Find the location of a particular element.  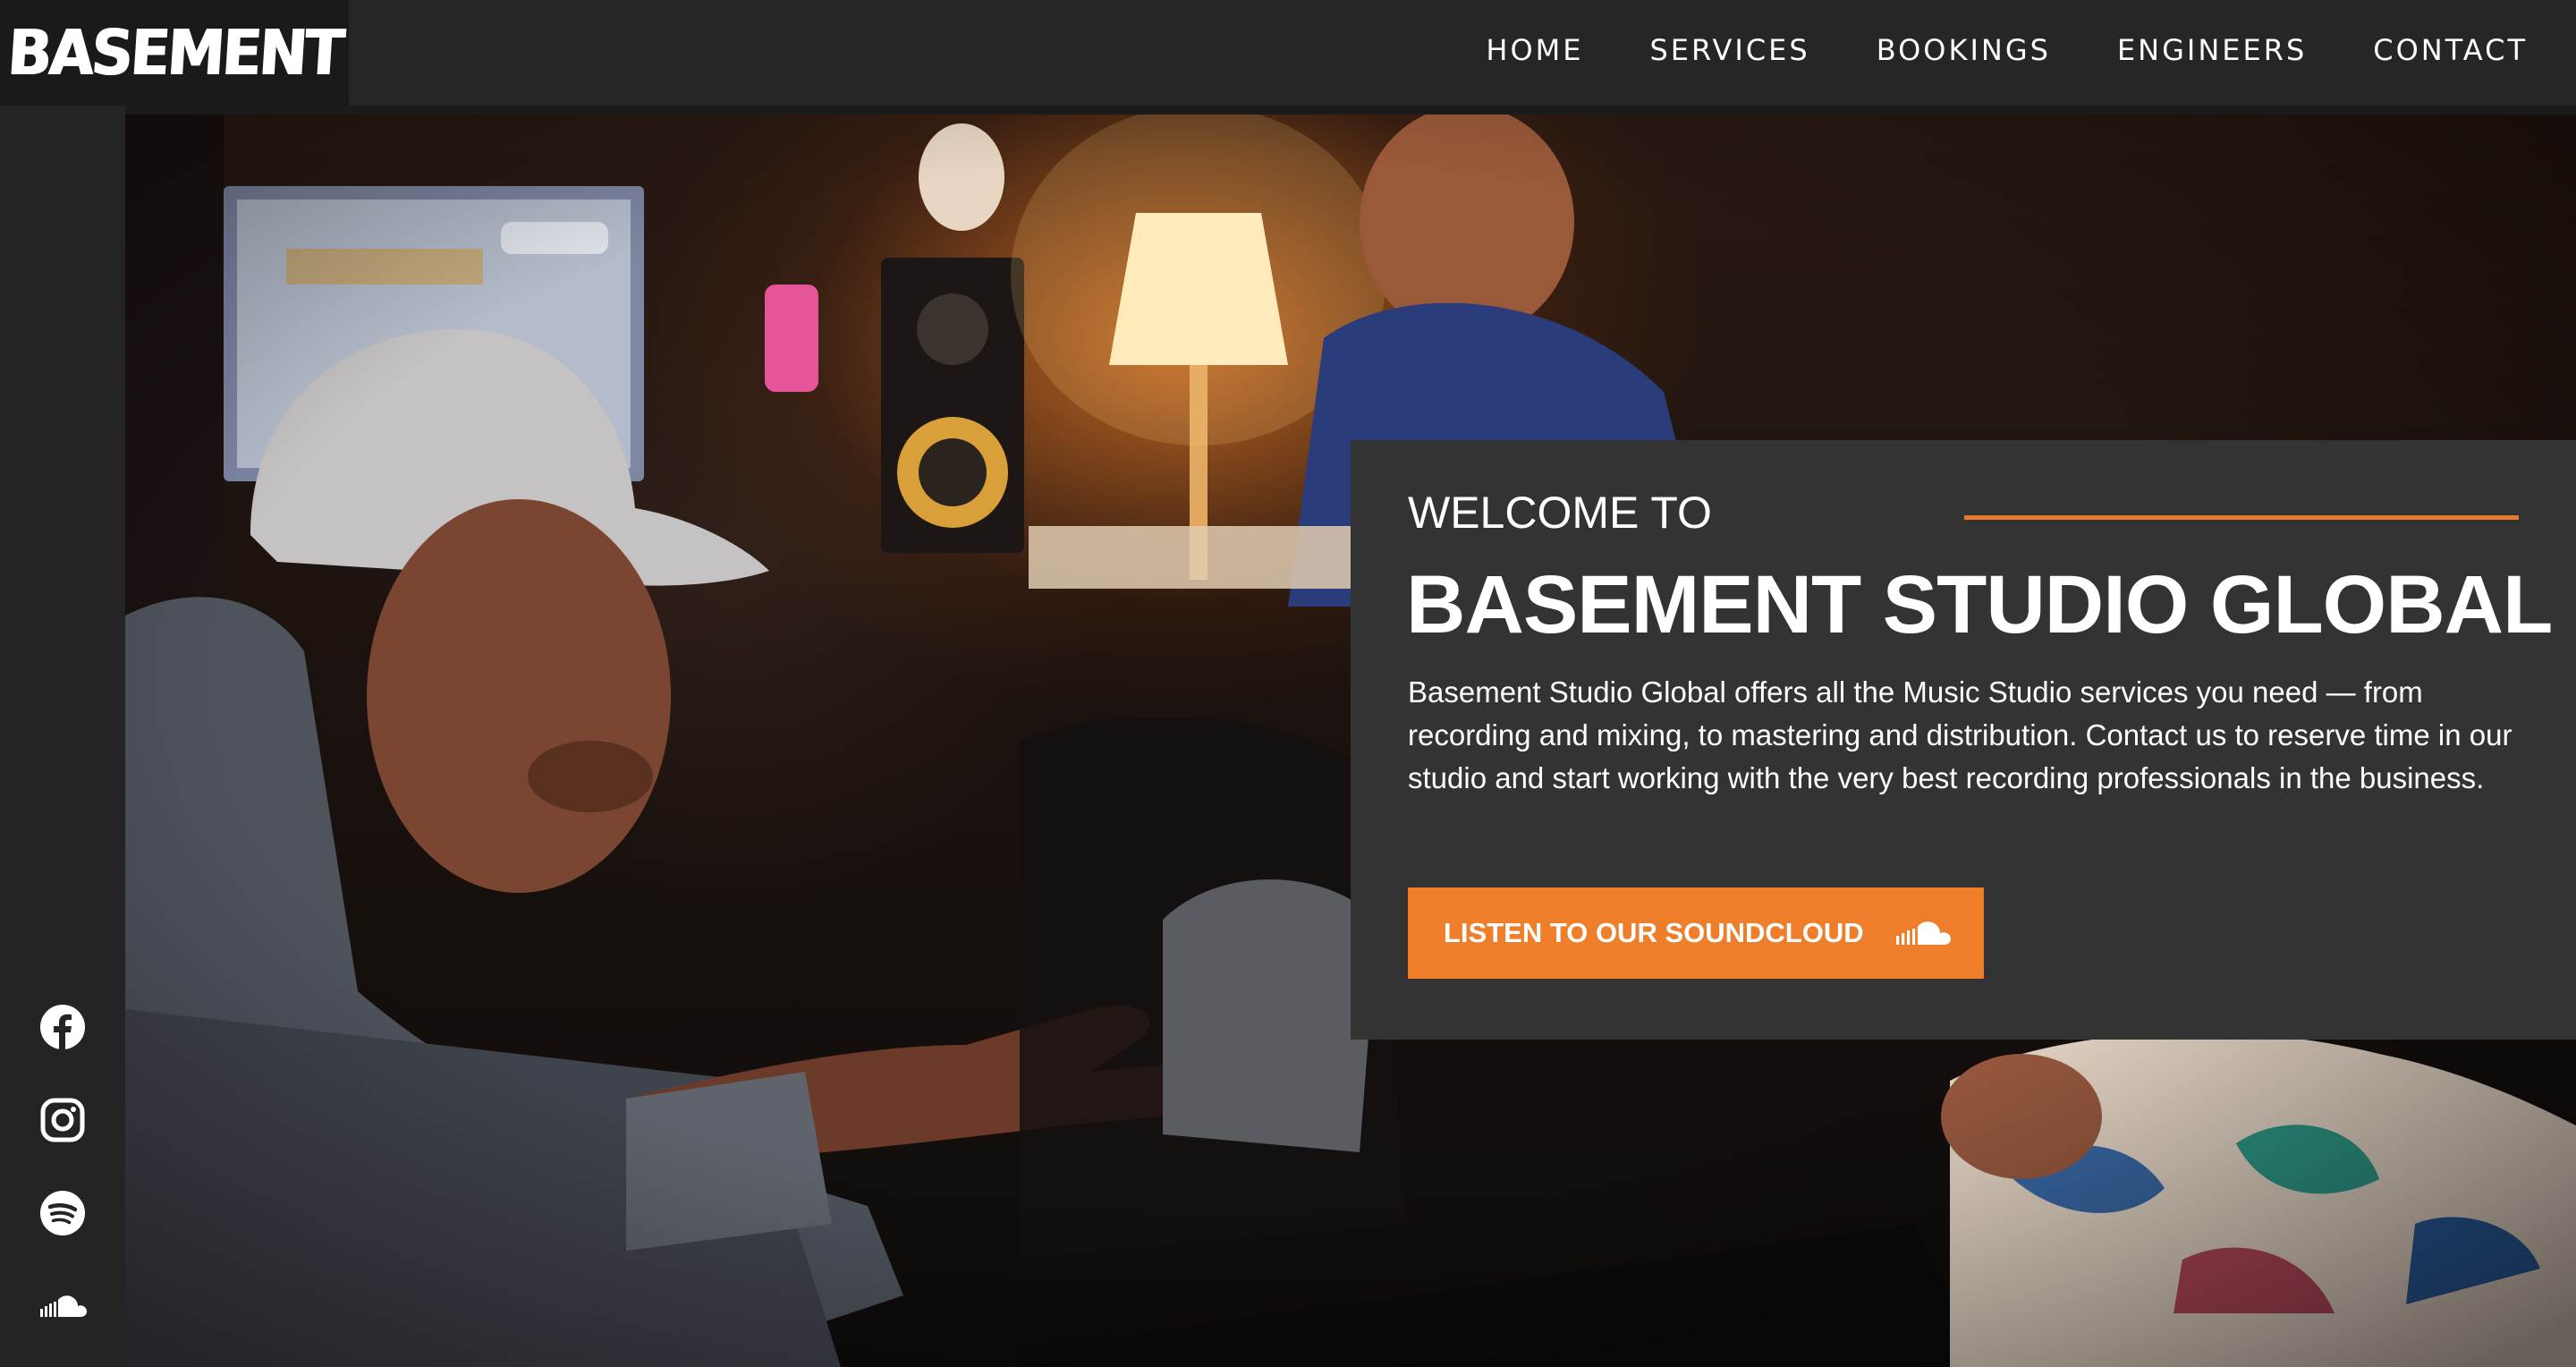

accent-divider is located at coordinates (2241, 517).